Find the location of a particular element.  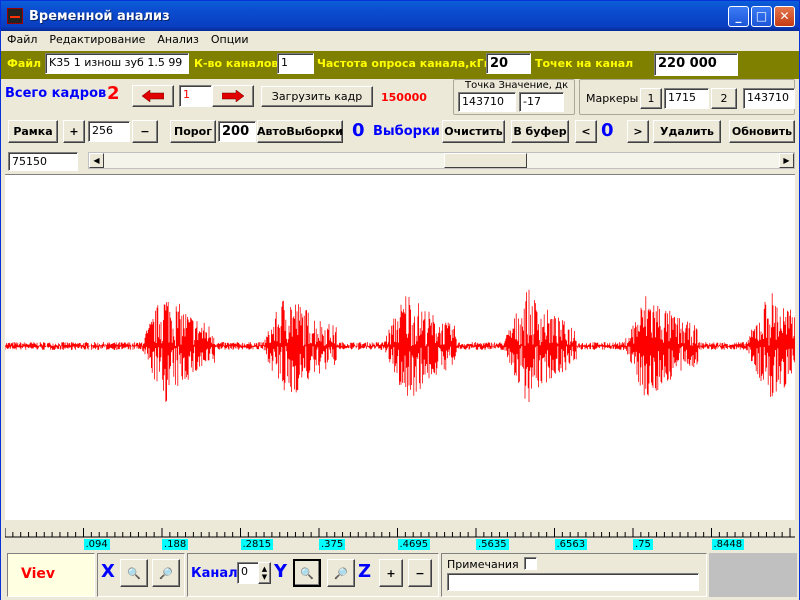

frames-label: Всего кадров is located at coordinates (56, 93).